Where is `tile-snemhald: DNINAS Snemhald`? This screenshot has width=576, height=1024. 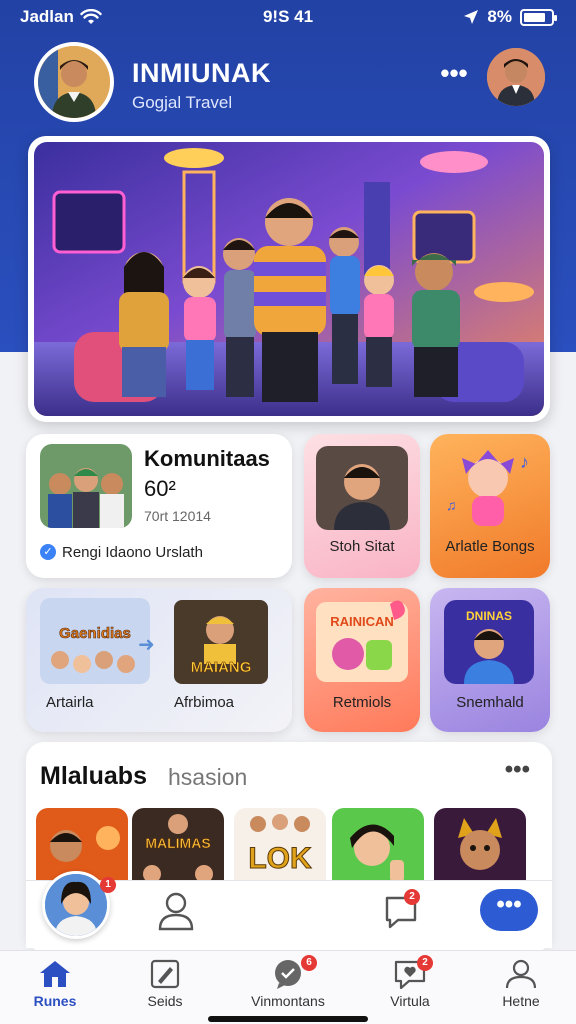 tile-snemhald: DNINAS Snemhald is located at coordinates (490, 660).